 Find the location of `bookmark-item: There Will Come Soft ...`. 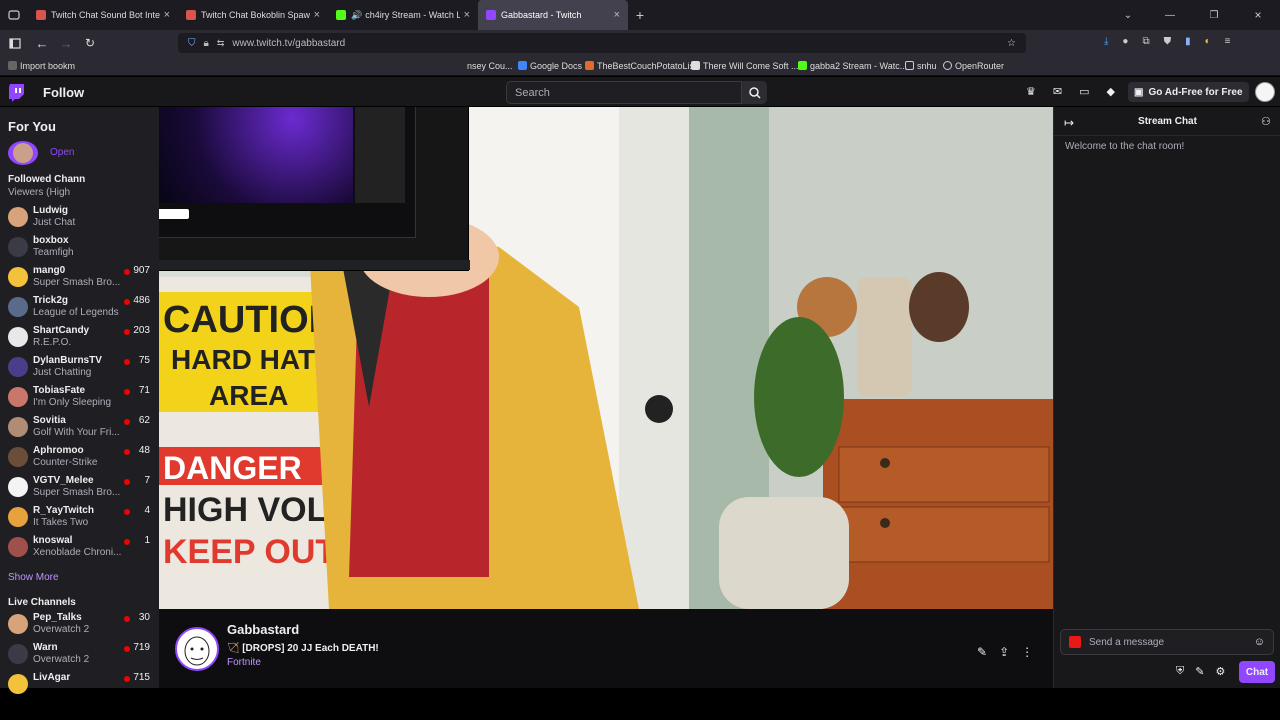

bookmark-item: There Will Come Soft ... is located at coordinates (745, 66).